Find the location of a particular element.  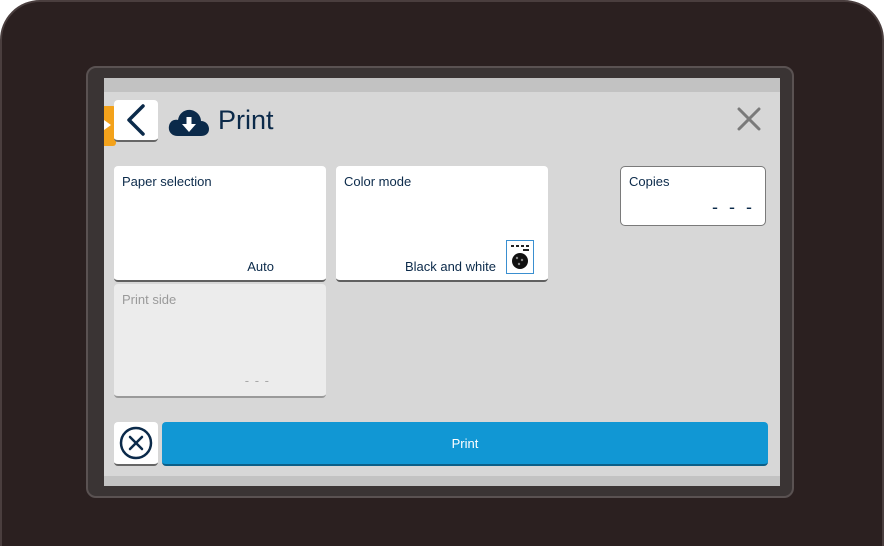

copies-value: - - - is located at coordinates (733, 207).